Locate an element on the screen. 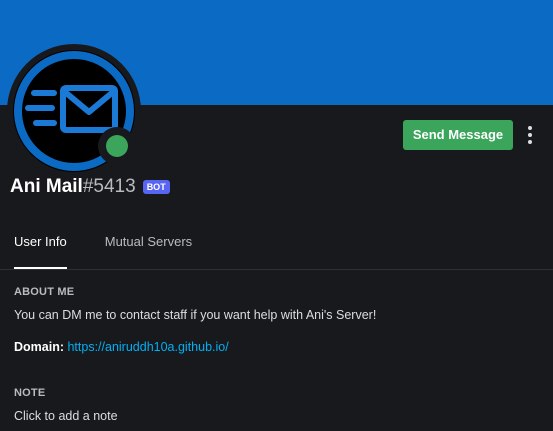 This screenshot has height=431, width=553. note-input: Click to add a note is located at coordinates (66, 416).